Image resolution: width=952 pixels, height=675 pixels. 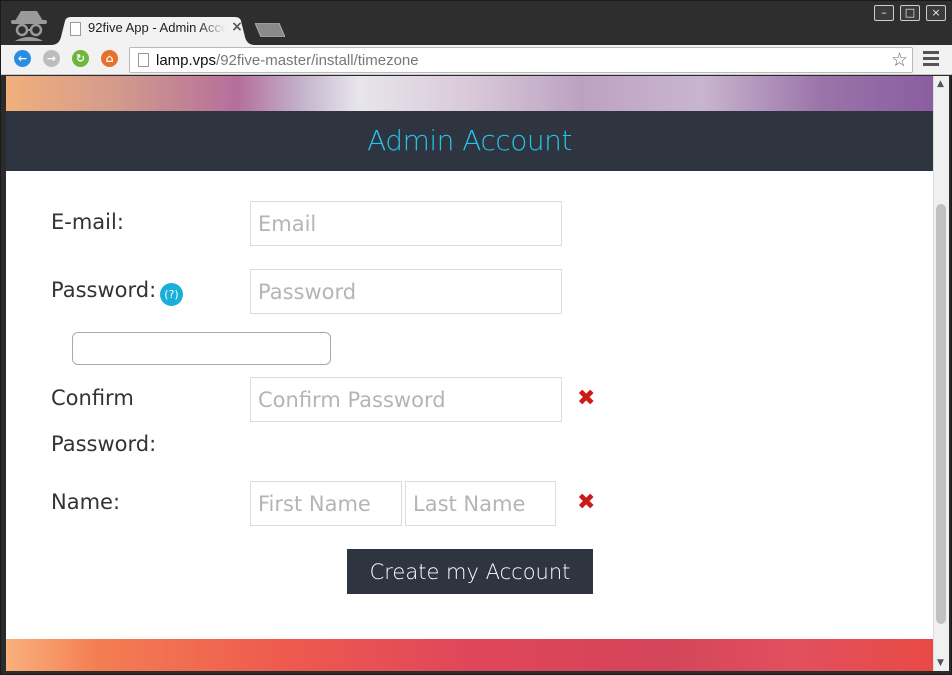 What do you see at coordinates (109, 58) in the screenshot?
I see `home-icon: ⌂` at bounding box center [109, 58].